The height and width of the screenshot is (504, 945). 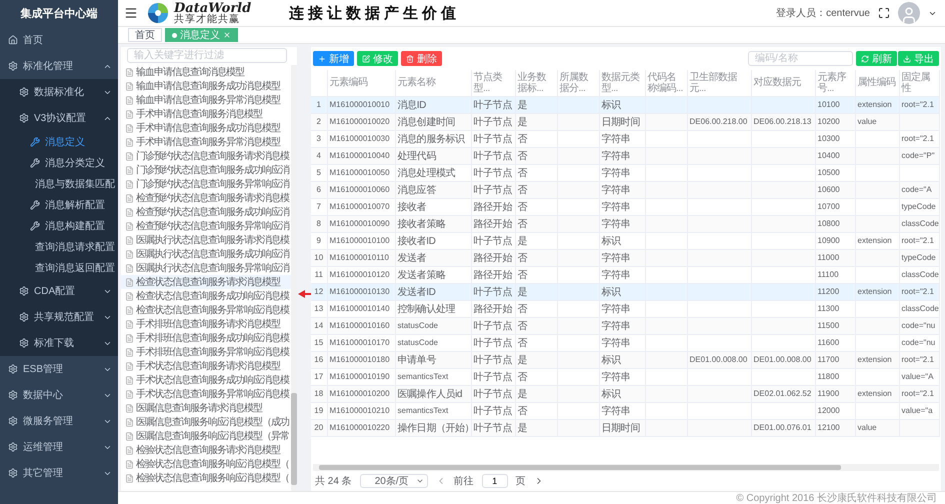 I want to click on sidebar-item: 首页, so click(x=59, y=40).